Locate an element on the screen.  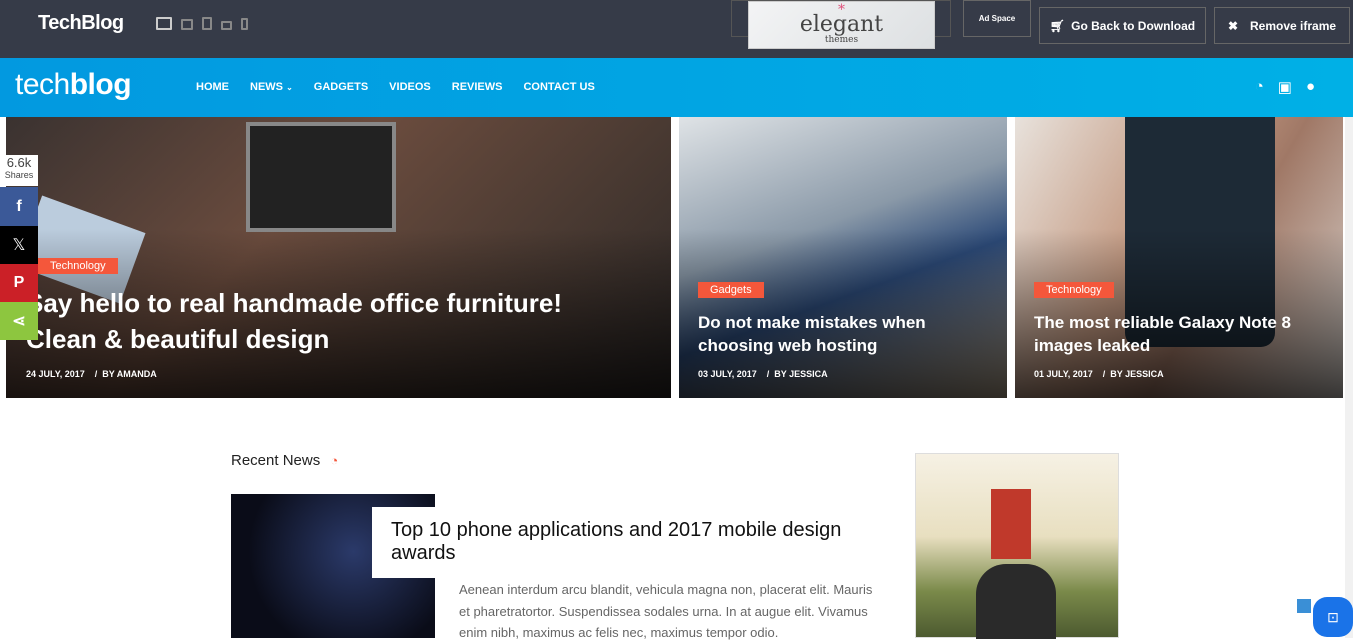
x-share-button: 𝕏 is located at coordinates (19, 245).